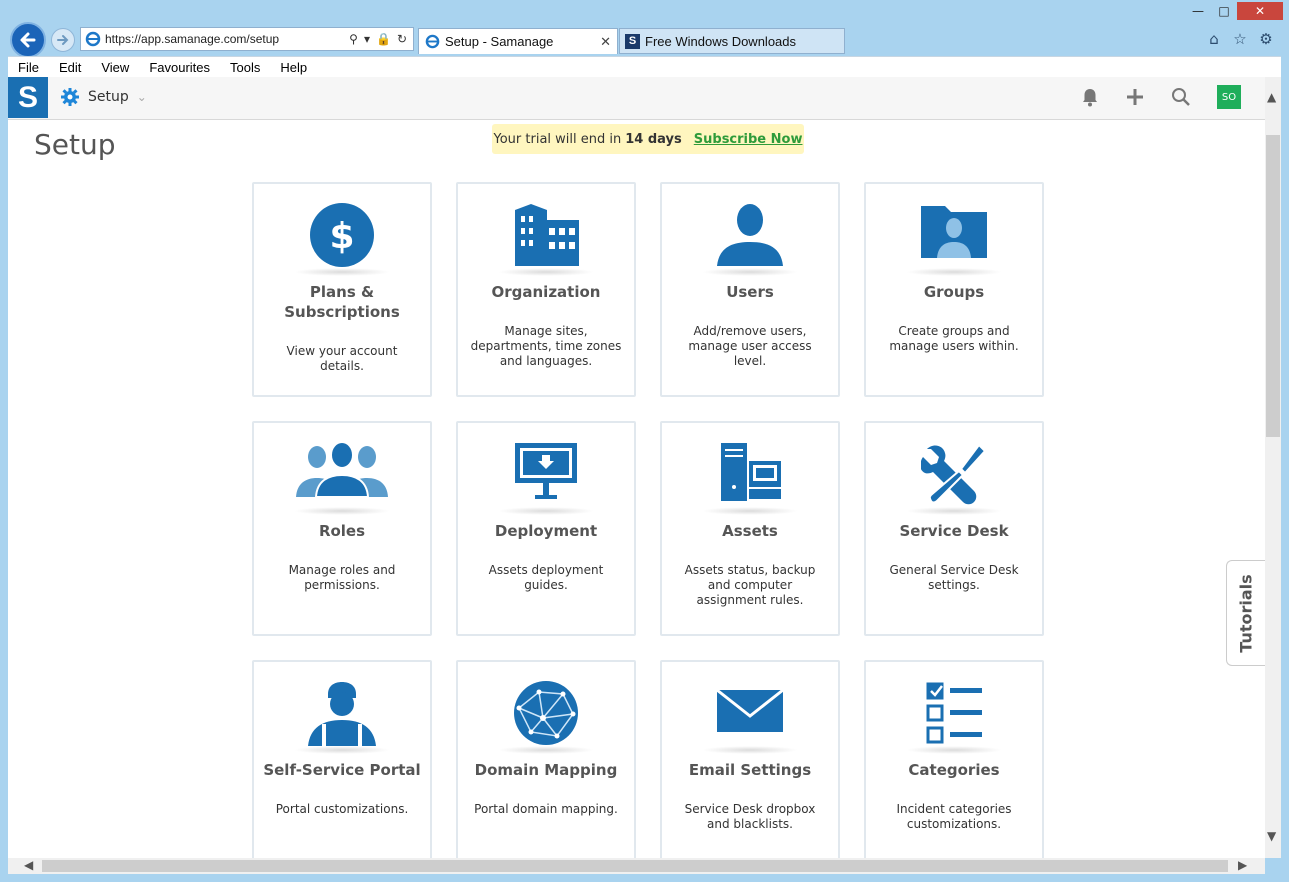 The image size is (1289, 882). I want to click on arrow-left-icon, so click(28, 40).